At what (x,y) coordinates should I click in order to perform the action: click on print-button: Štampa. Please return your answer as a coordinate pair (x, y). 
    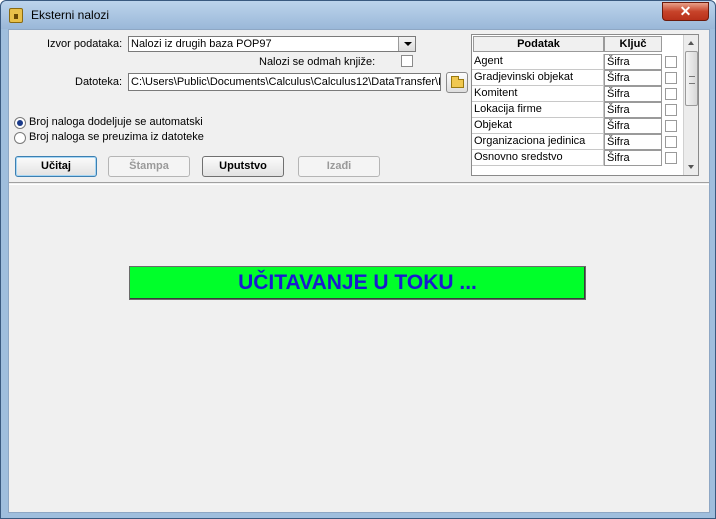
    Looking at the image, I should click on (149, 166).